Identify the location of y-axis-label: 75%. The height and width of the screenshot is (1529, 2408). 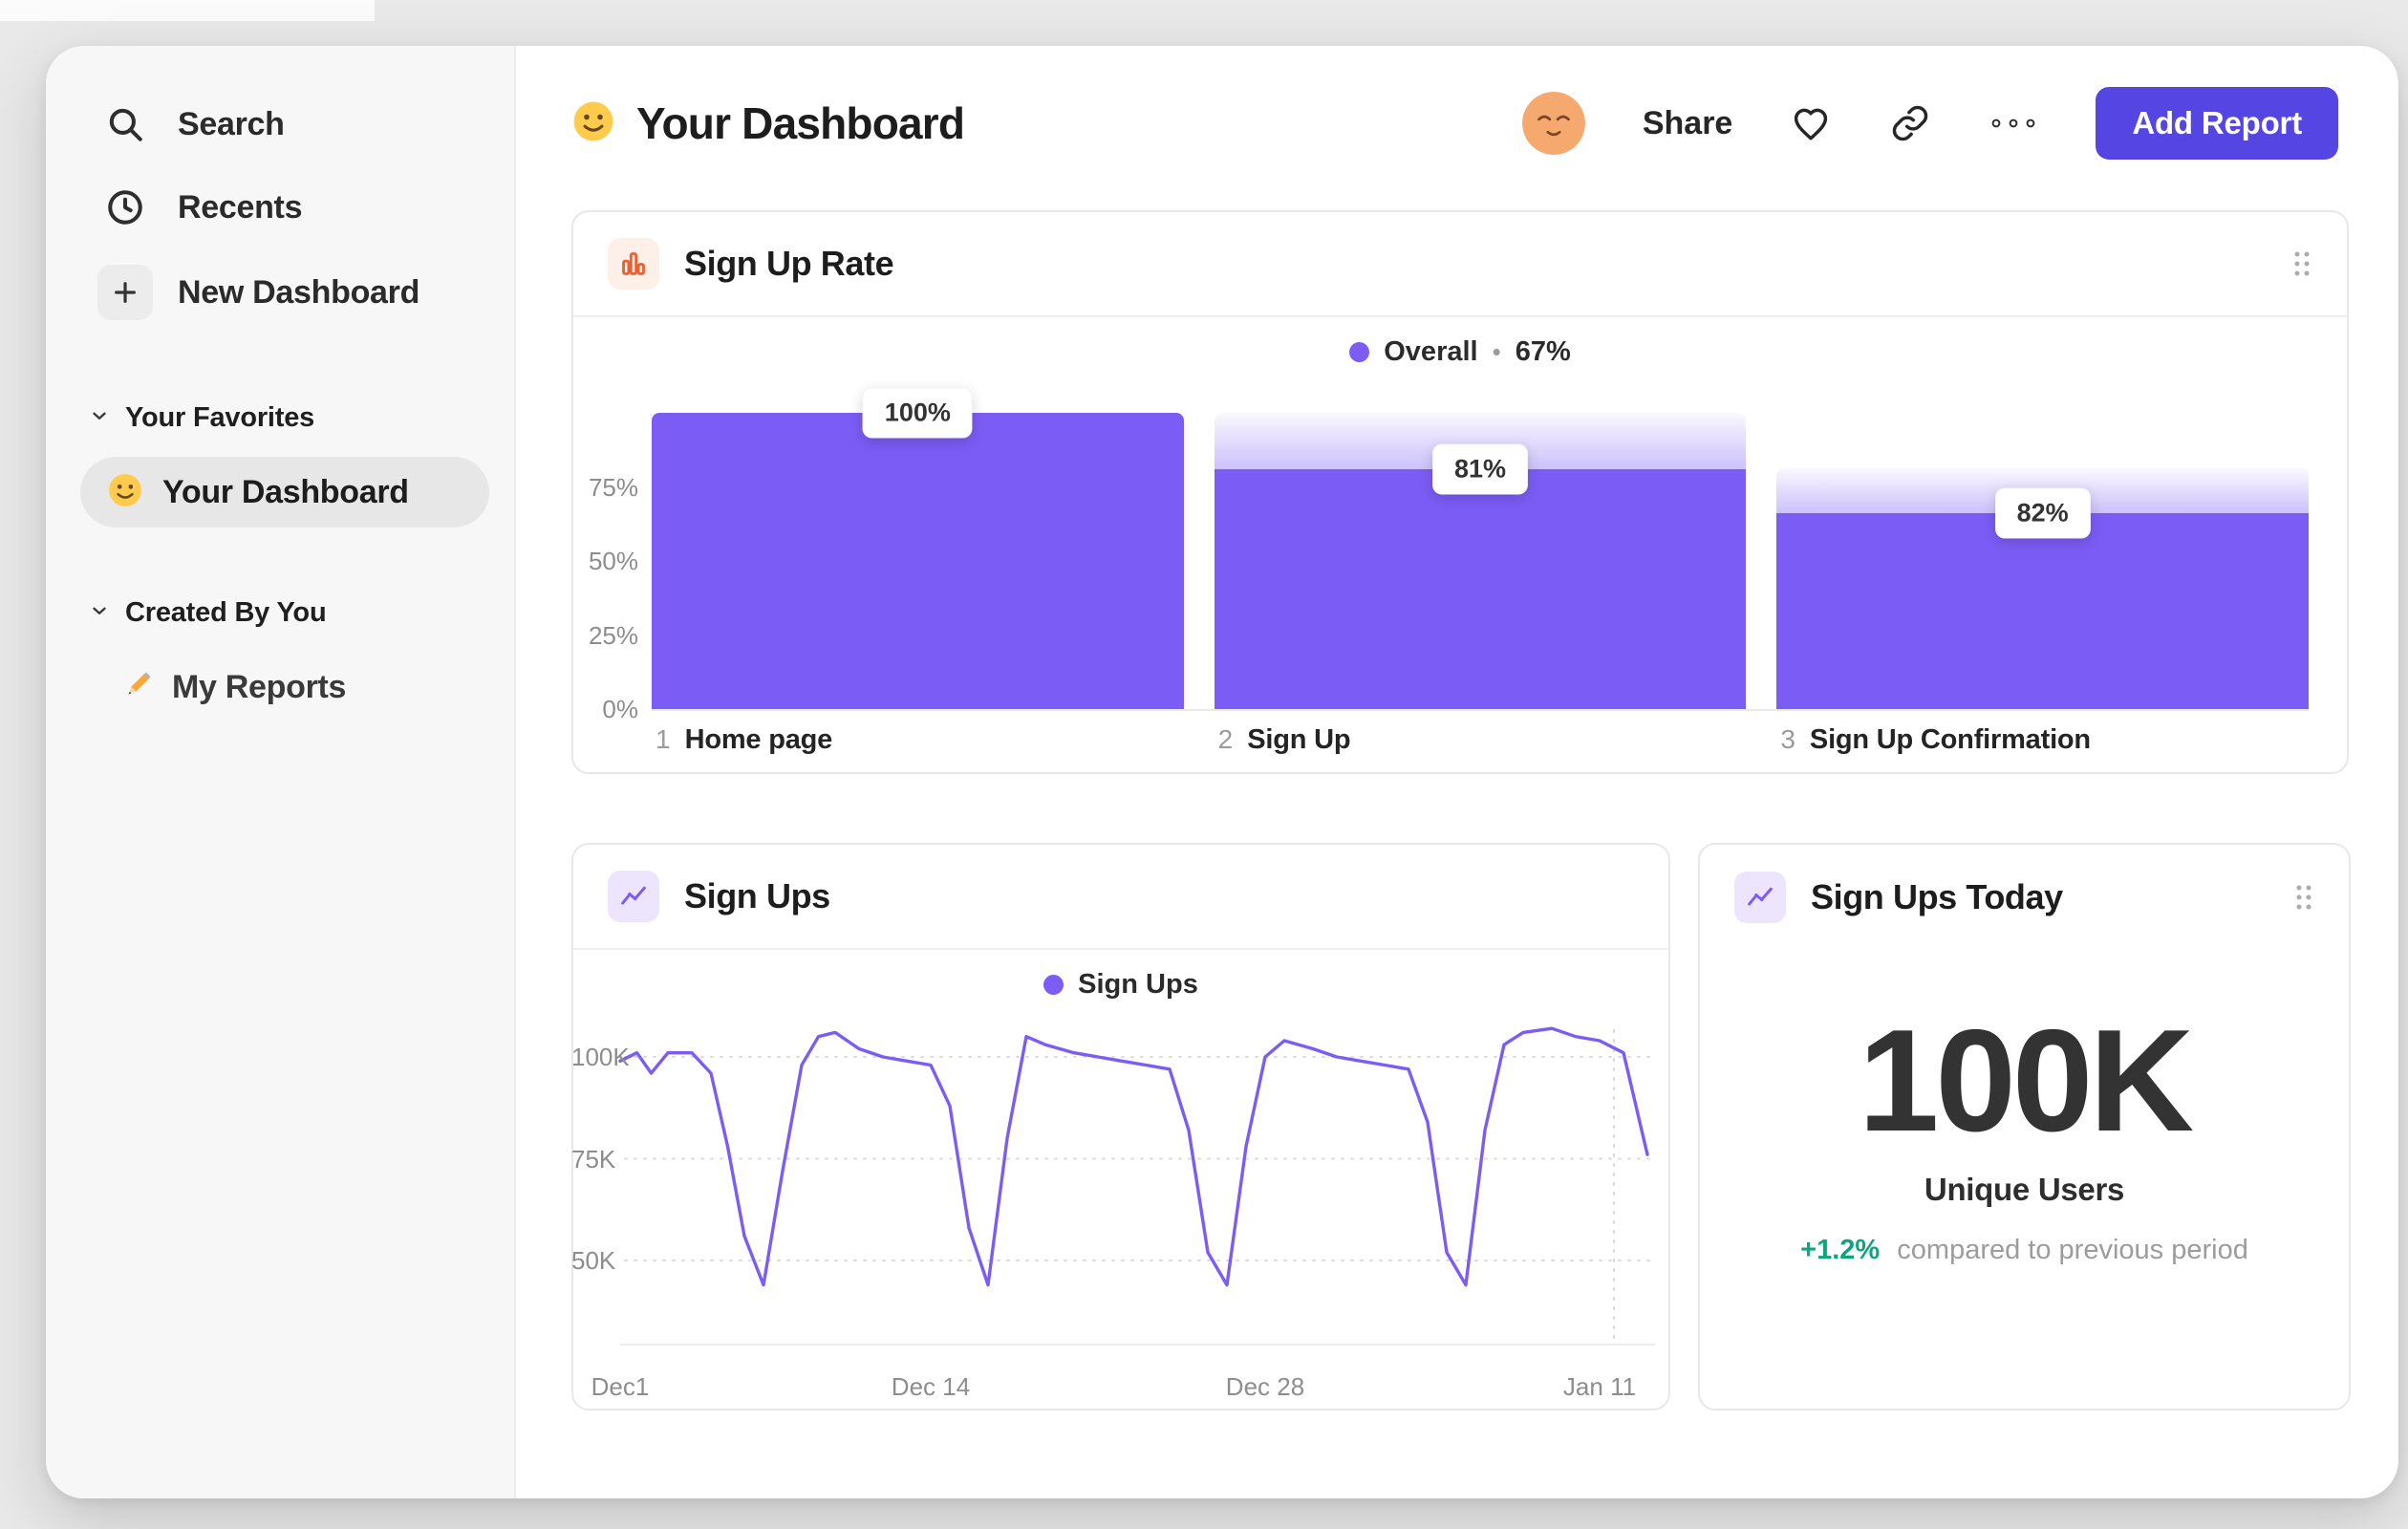
(613, 487).